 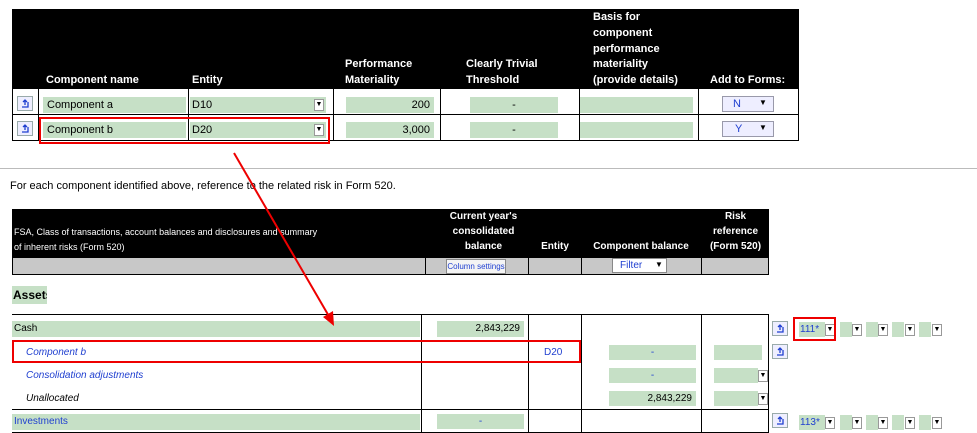 I want to click on annotation-arrow, so click(x=283, y=239).